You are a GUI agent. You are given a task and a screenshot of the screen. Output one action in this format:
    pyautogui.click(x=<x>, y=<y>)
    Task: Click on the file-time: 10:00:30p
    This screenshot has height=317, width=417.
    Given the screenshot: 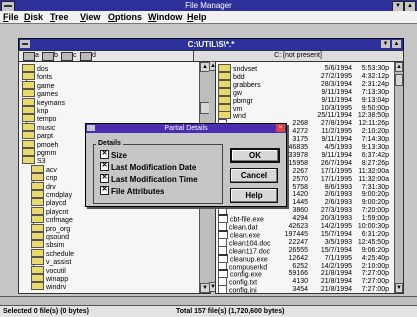 What is the action you would take?
    pyautogui.click(x=373, y=226)
    